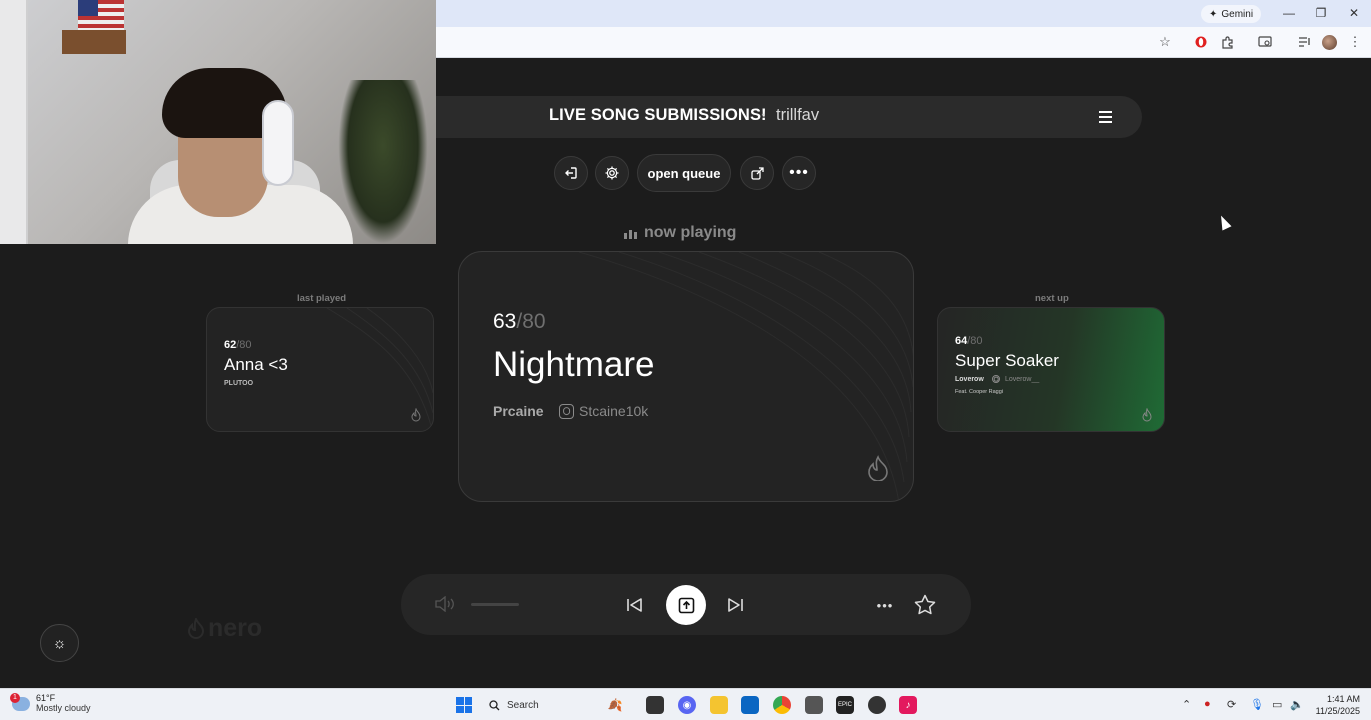 The image size is (1371, 720). Describe the element at coordinates (690, 232) in the screenshot. I see `now-playing-text: now playing` at that location.